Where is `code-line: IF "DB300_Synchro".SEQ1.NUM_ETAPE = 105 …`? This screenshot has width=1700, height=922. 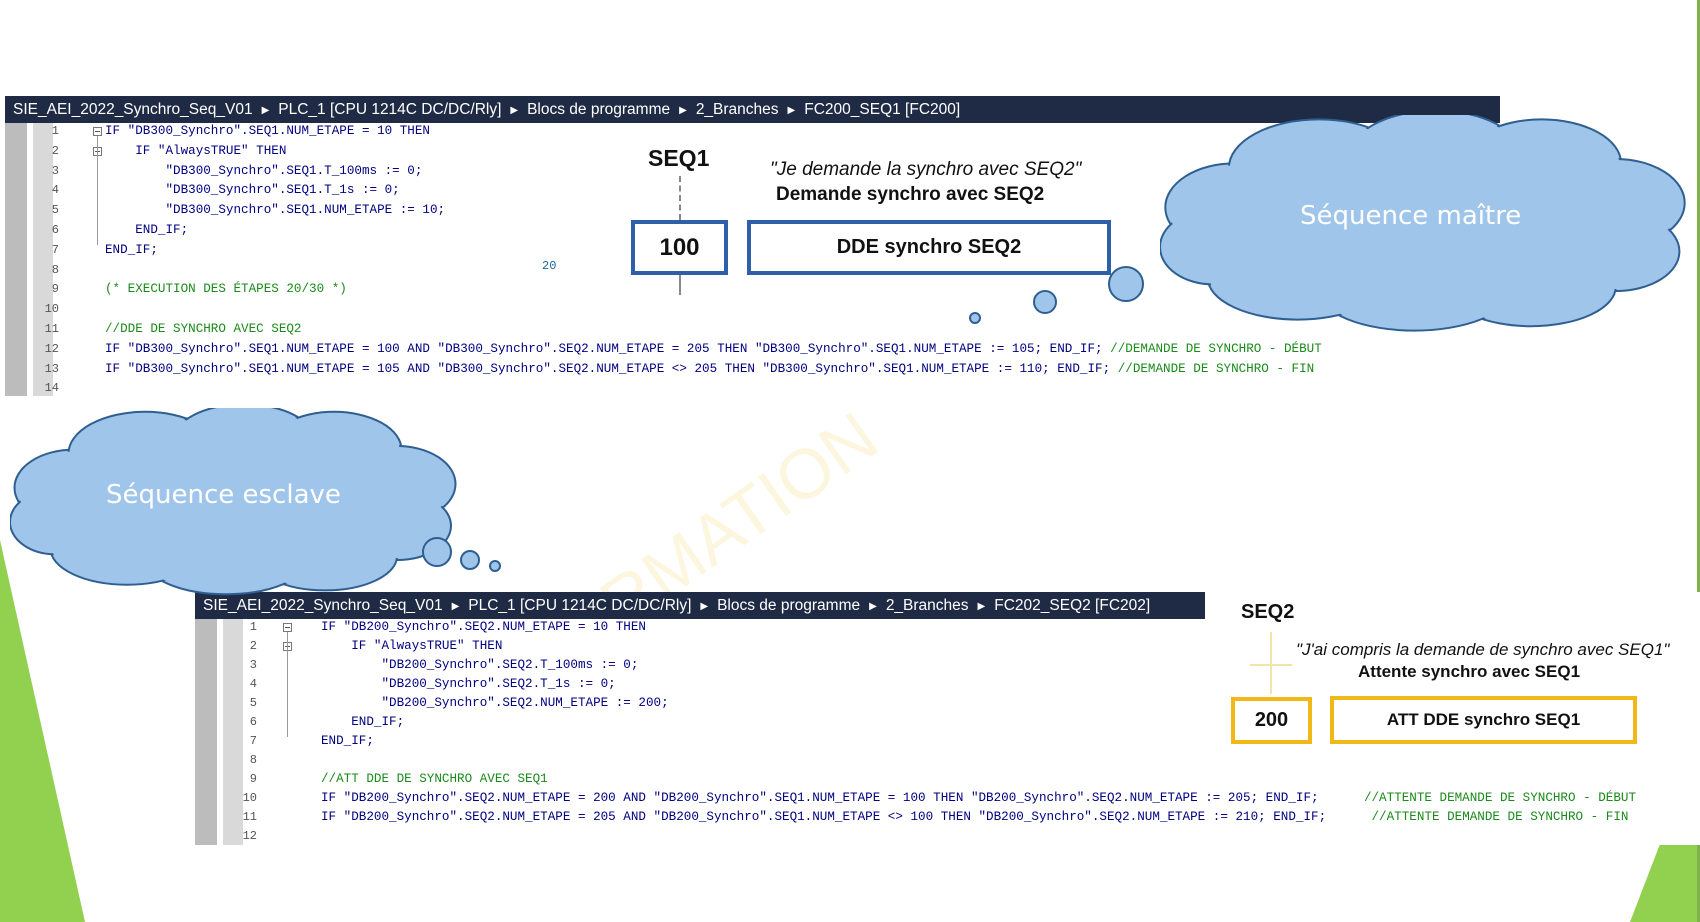
code-line: IF "DB300_Synchro".SEQ1.NUM_ETAPE = 105 … is located at coordinates (709, 369).